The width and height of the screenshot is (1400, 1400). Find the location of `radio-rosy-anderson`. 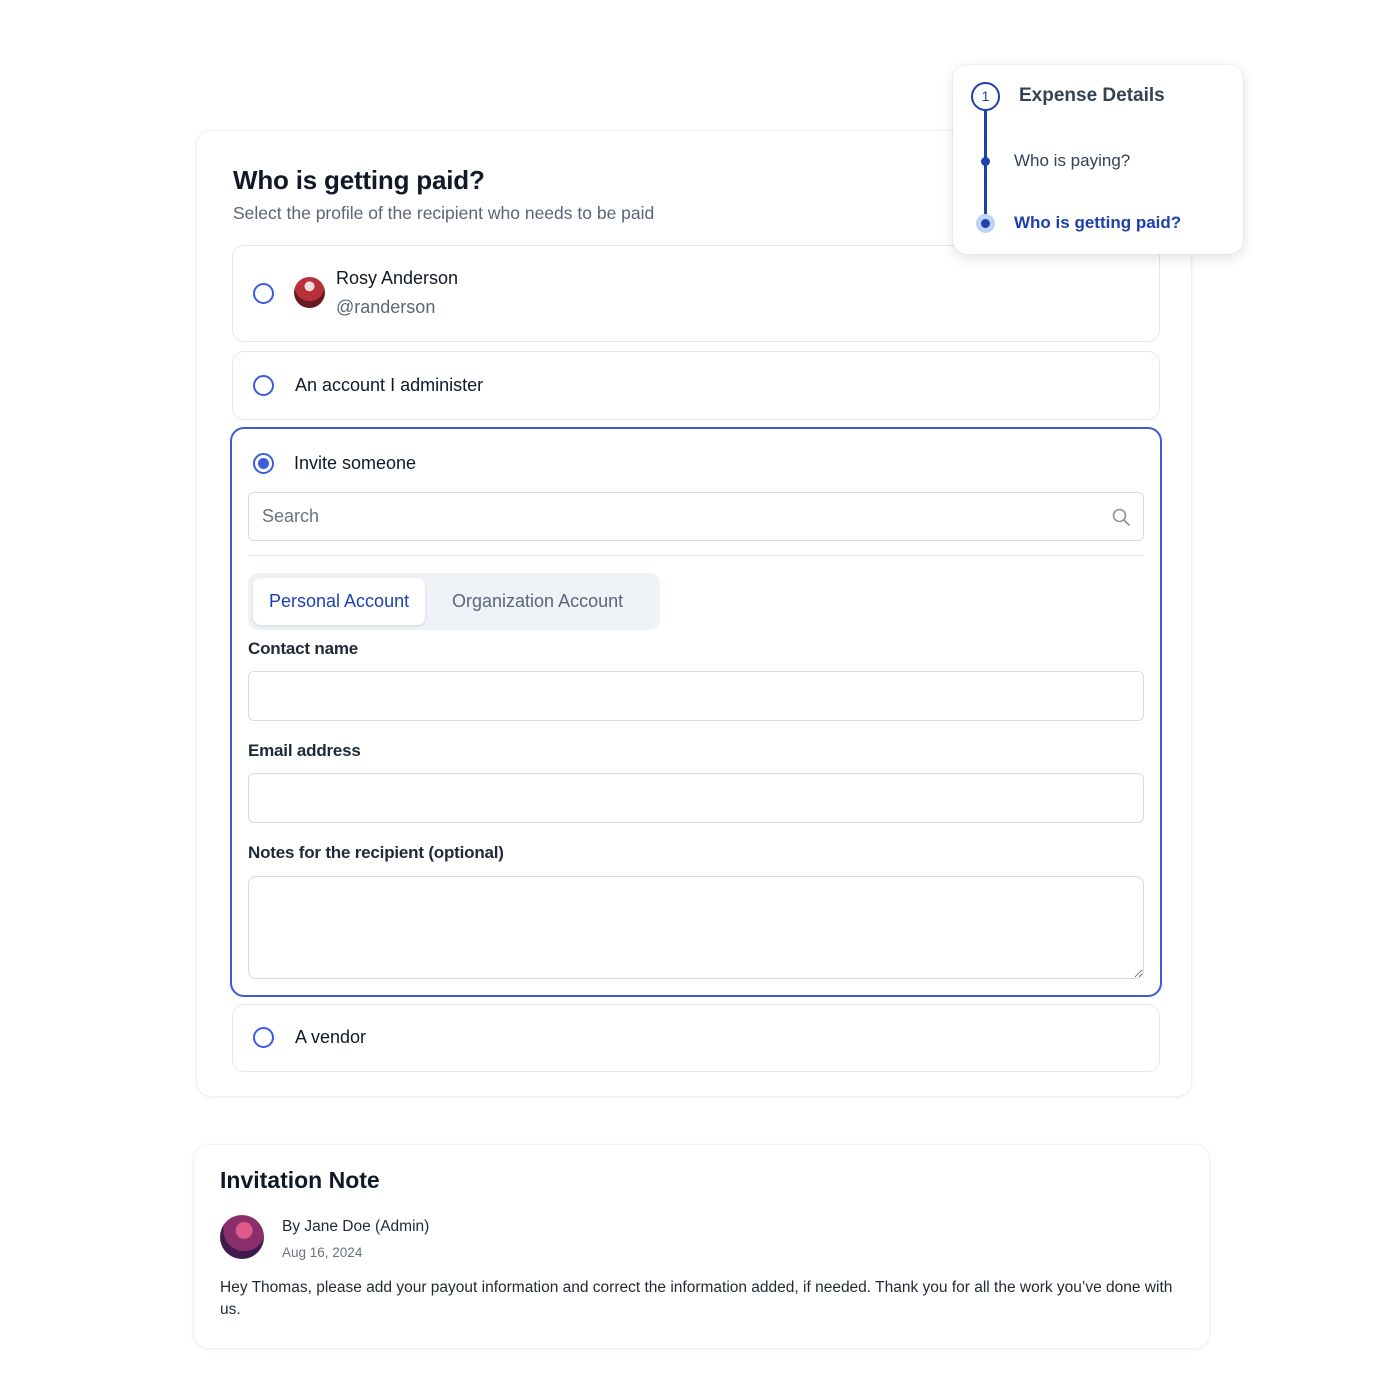

radio-rosy-anderson is located at coordinates (263, 293).